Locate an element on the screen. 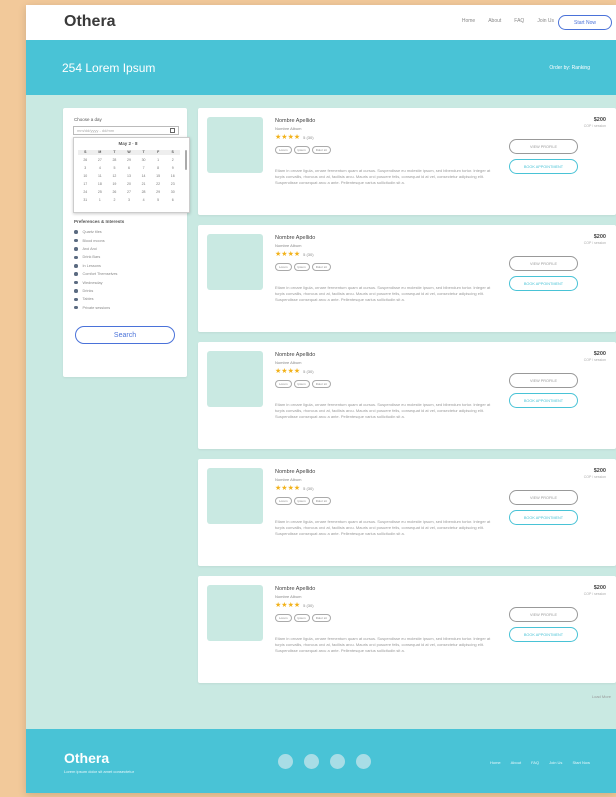  preference-option: Quartz tiles is located at coordinates (95, 232).